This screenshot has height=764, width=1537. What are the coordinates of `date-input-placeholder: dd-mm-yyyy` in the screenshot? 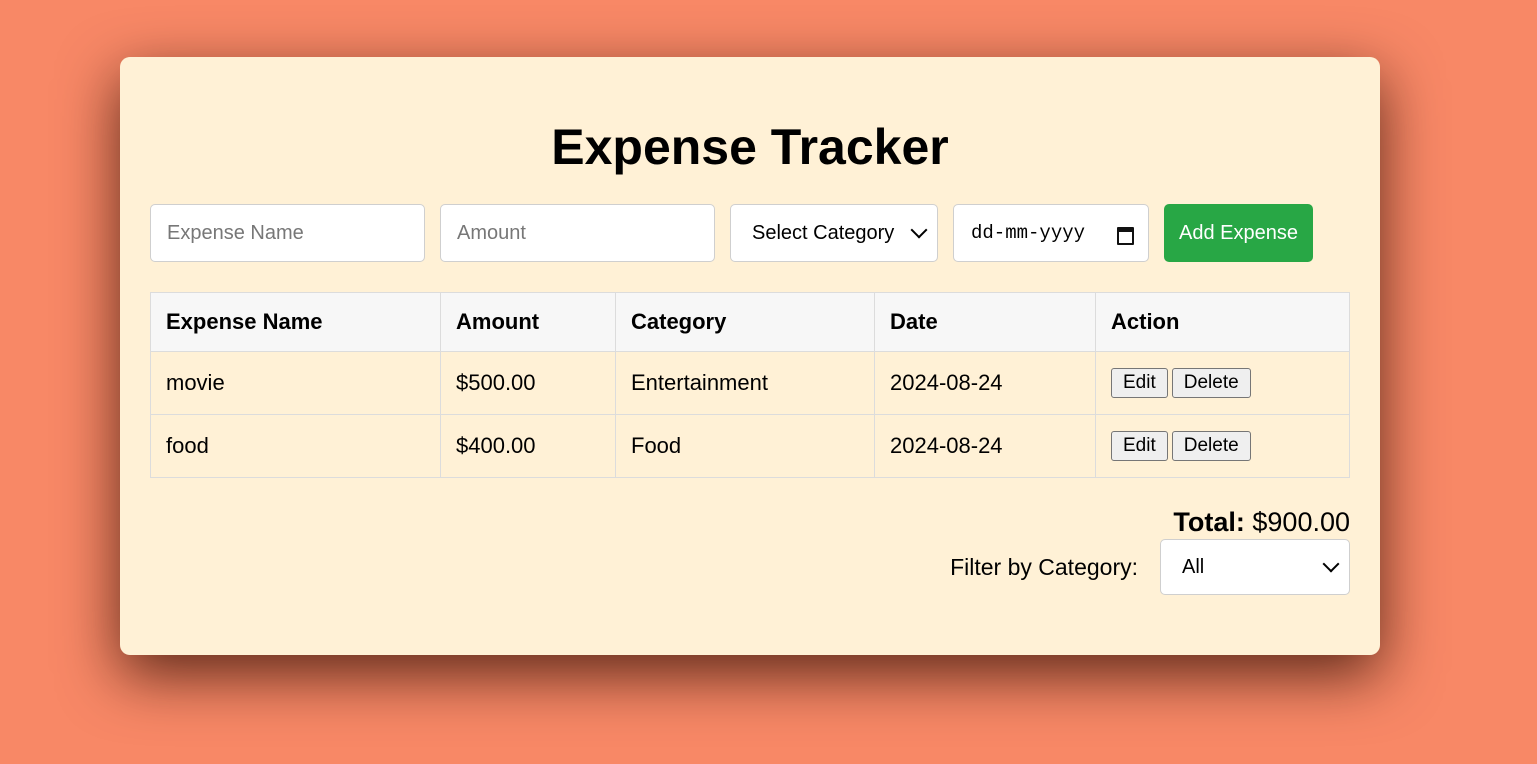 It's located at (1028, 233).